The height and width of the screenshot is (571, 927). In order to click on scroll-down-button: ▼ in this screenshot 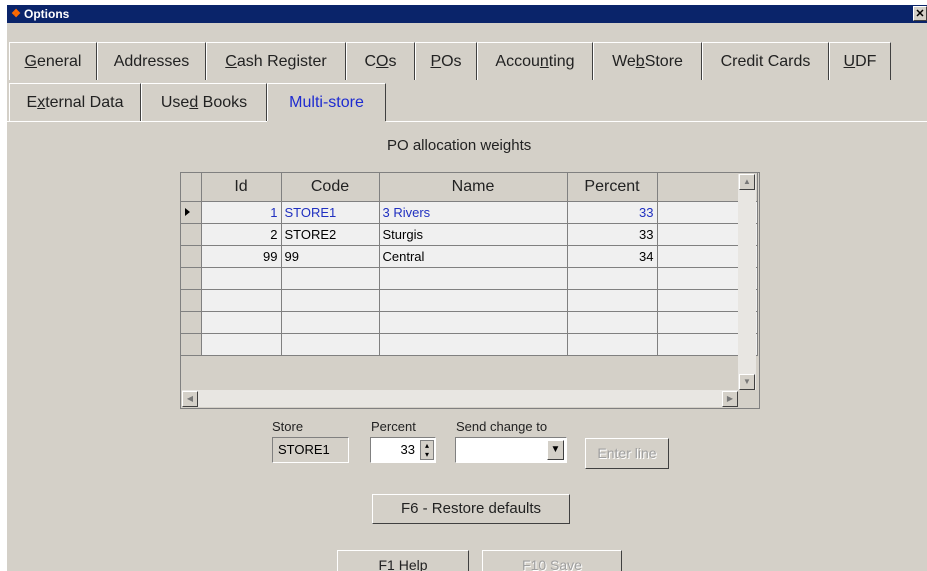, I will do `click(747, 382)`.